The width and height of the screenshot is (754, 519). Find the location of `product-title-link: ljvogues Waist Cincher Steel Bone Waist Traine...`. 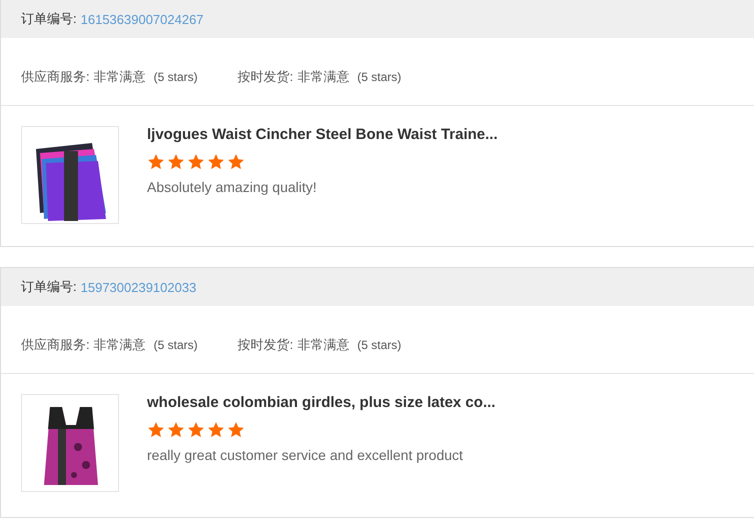

product-title-link: ljvogues Waist Cincher Steel Bone Waist Traine... is located at coordinates (322, 134).